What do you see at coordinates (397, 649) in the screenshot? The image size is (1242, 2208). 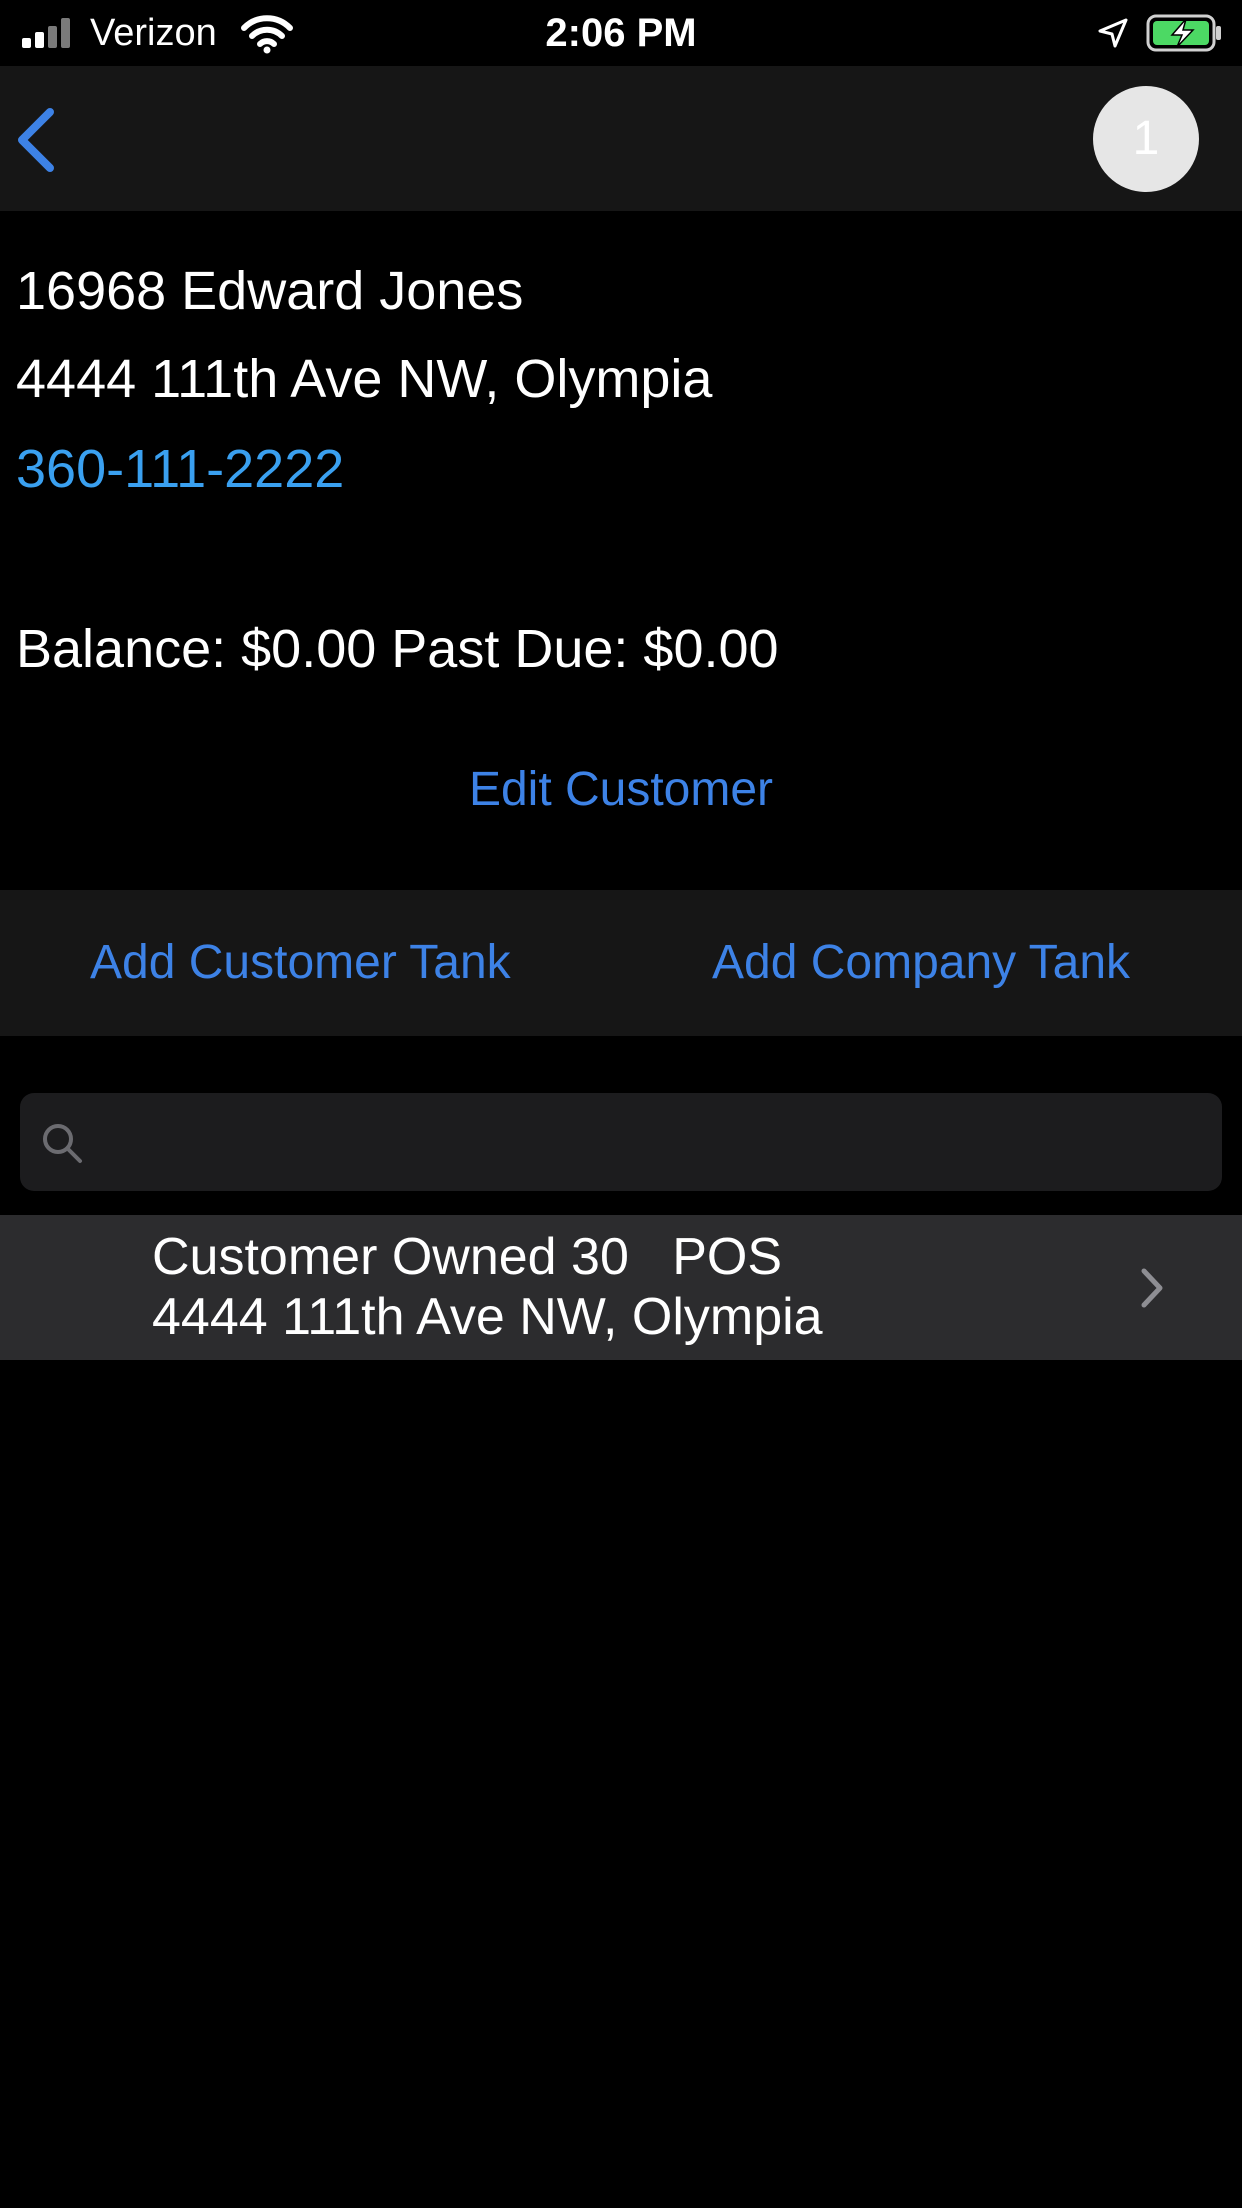 I see `balance-summary: Balance: $0.00 Past Due: $0.00` at bounding box center [397, 649].